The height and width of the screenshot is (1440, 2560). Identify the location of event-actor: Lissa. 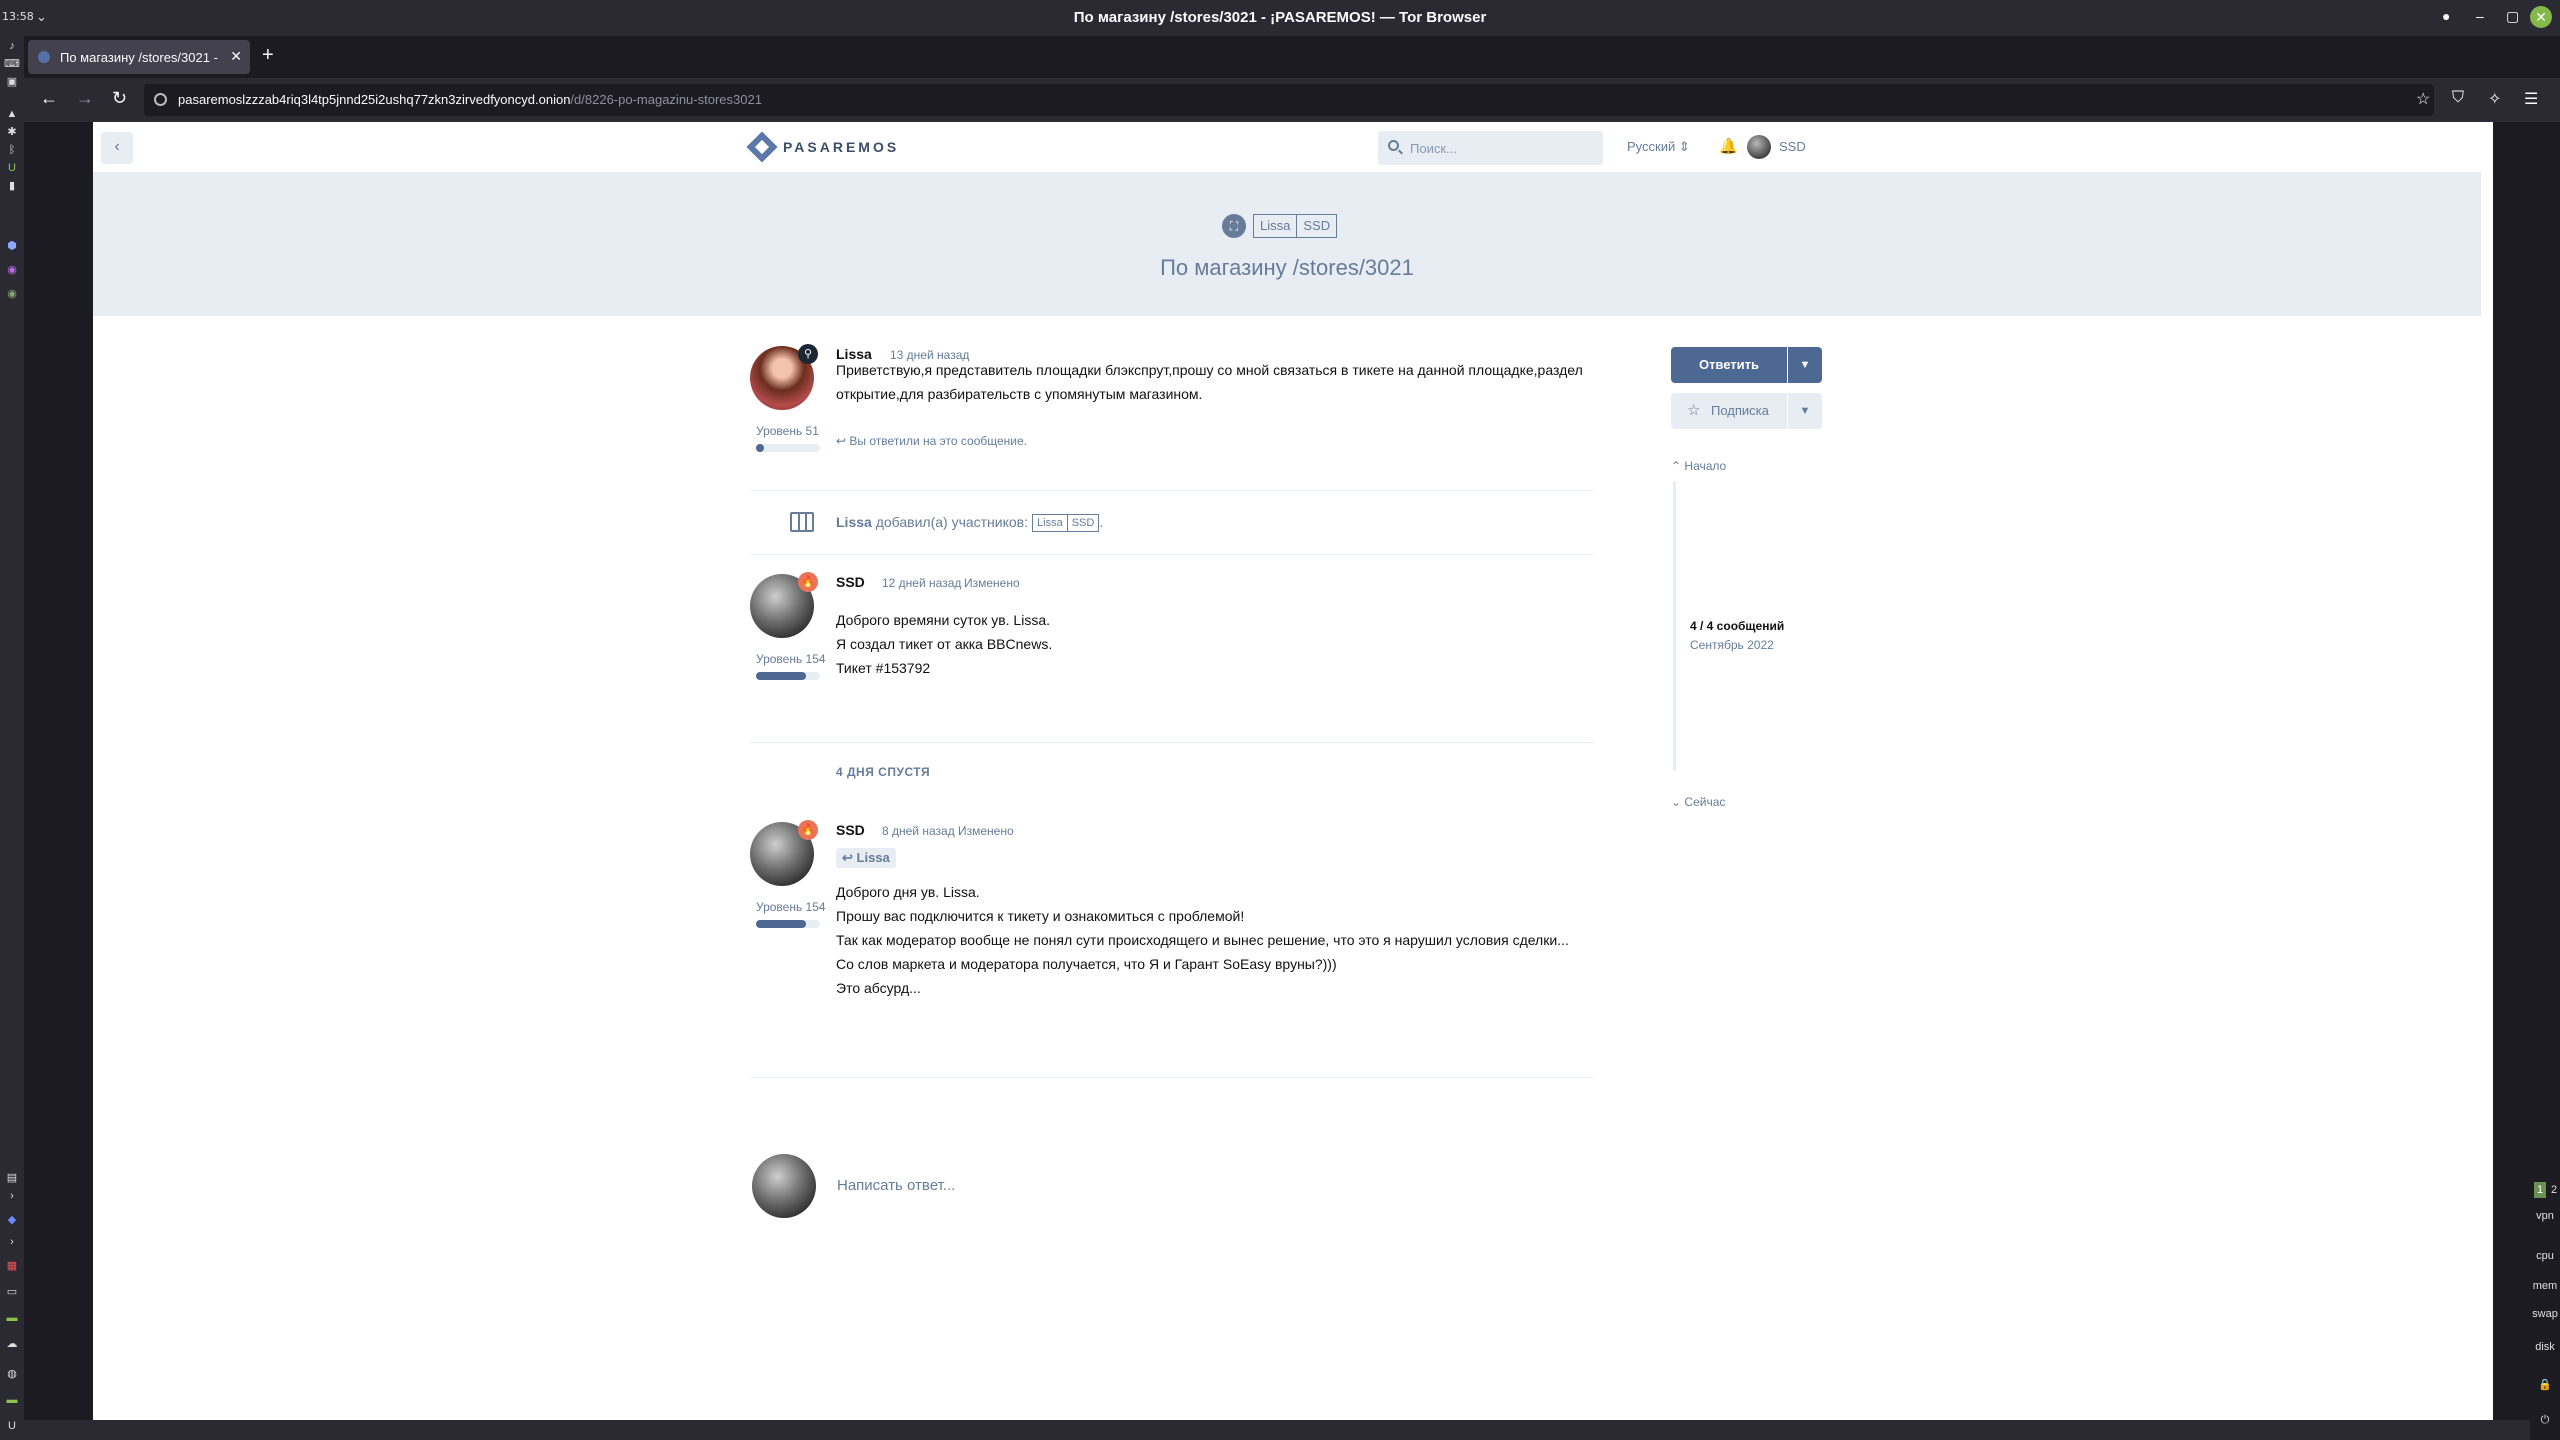
(854, 522).